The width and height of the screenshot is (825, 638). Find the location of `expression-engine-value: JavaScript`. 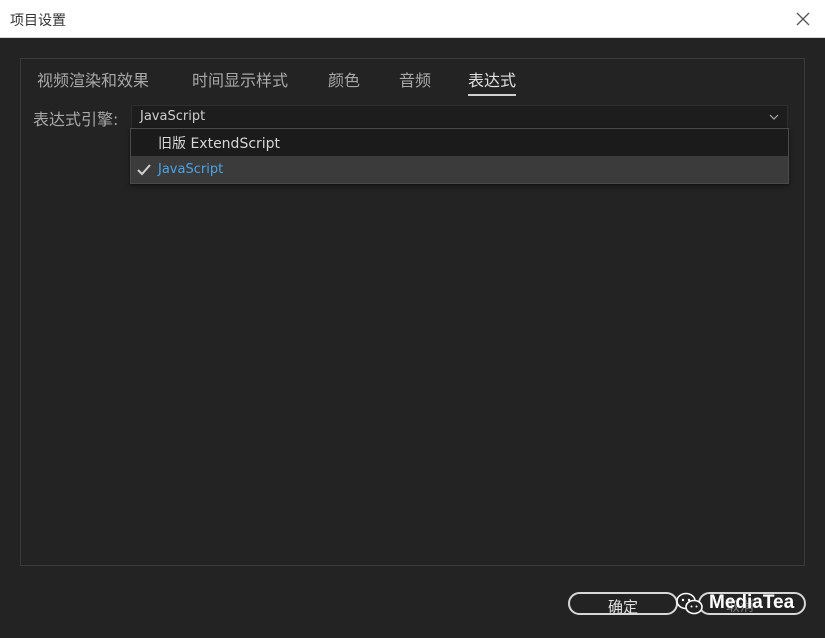

expression-engine-value: JavaScript is located at coordinates (173, 116).